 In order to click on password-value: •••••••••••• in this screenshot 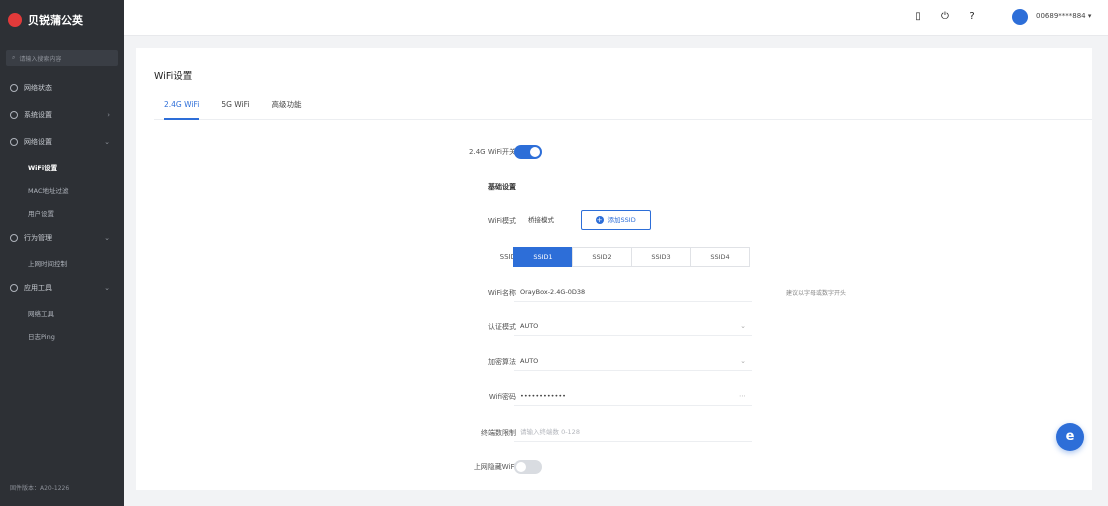, I will do `click(543, 396)`.